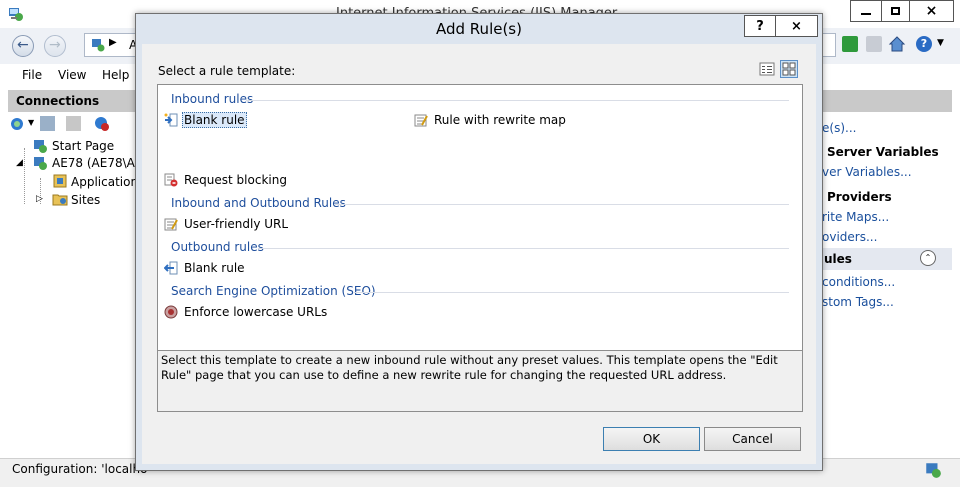 This screenshot has width=960, height=487. I want to click on minimize-icon, so click(866, 14).